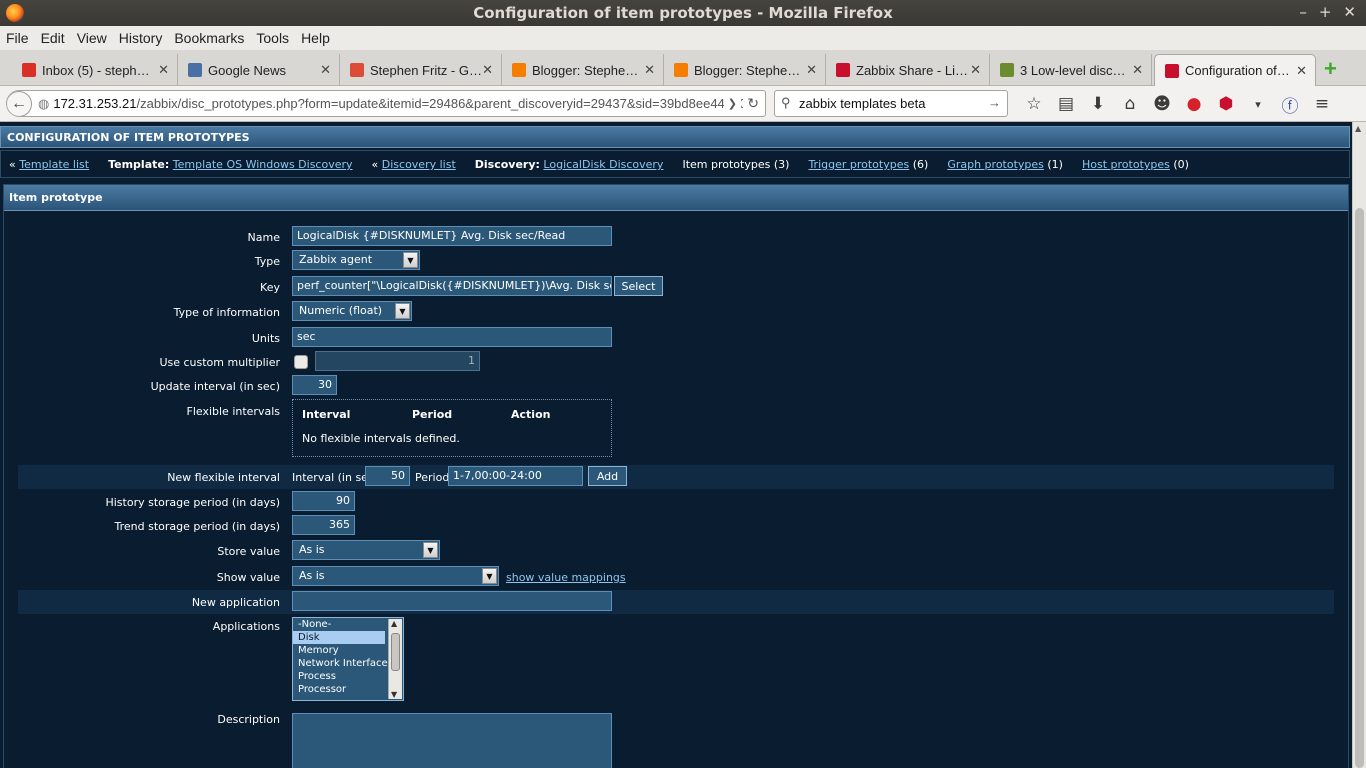 The height and width of the screenshot is (768, 1366). I want to click on tab-blogger-2: Blogger: Stephe… ✕, so click(745, 70).